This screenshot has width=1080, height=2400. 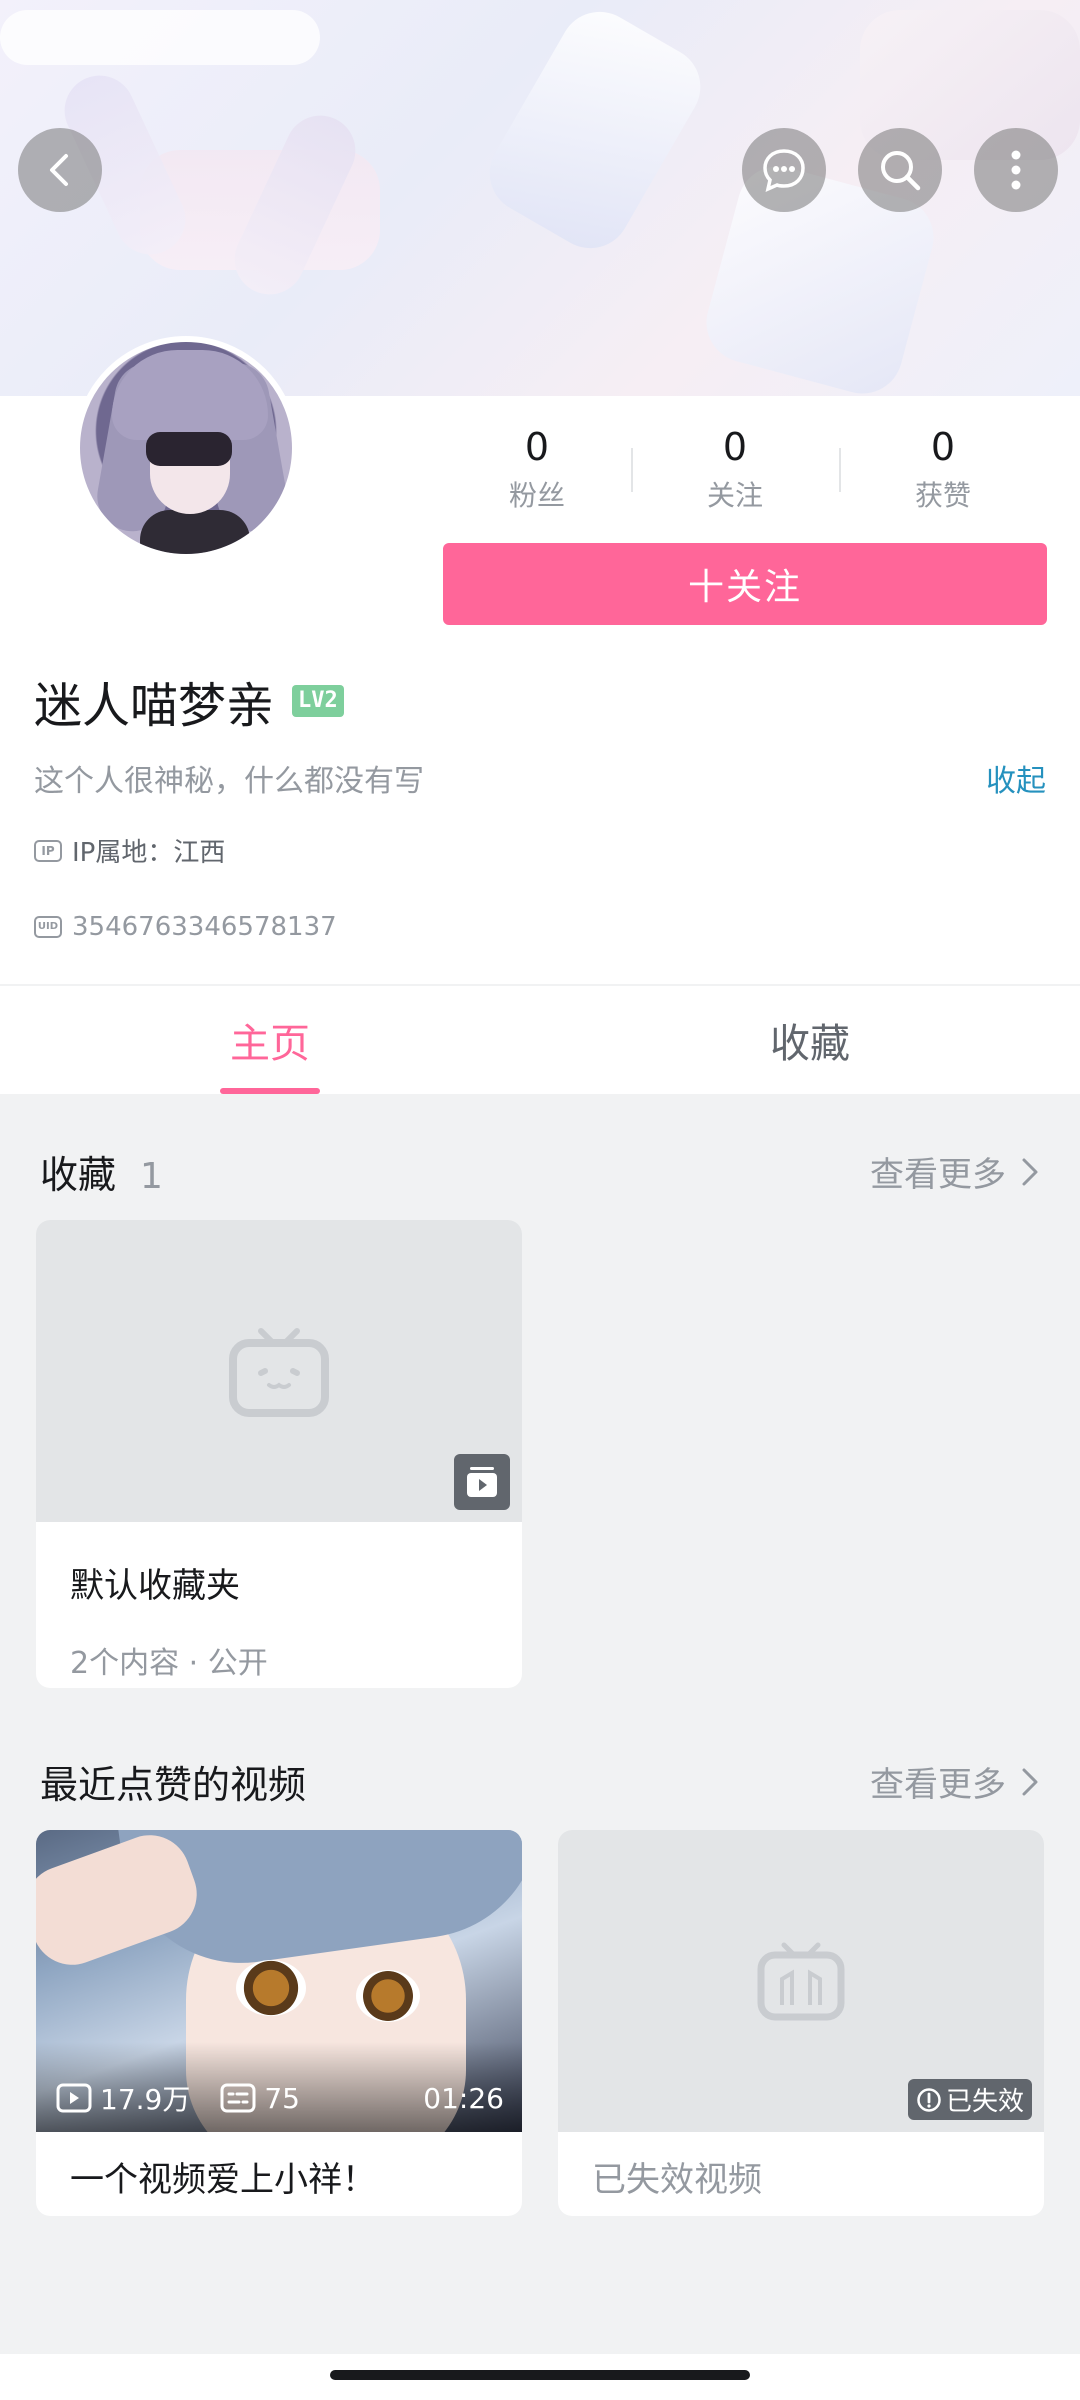 I want to click on section-title: 最近点赞的视频, so click(x=173, y=1785).